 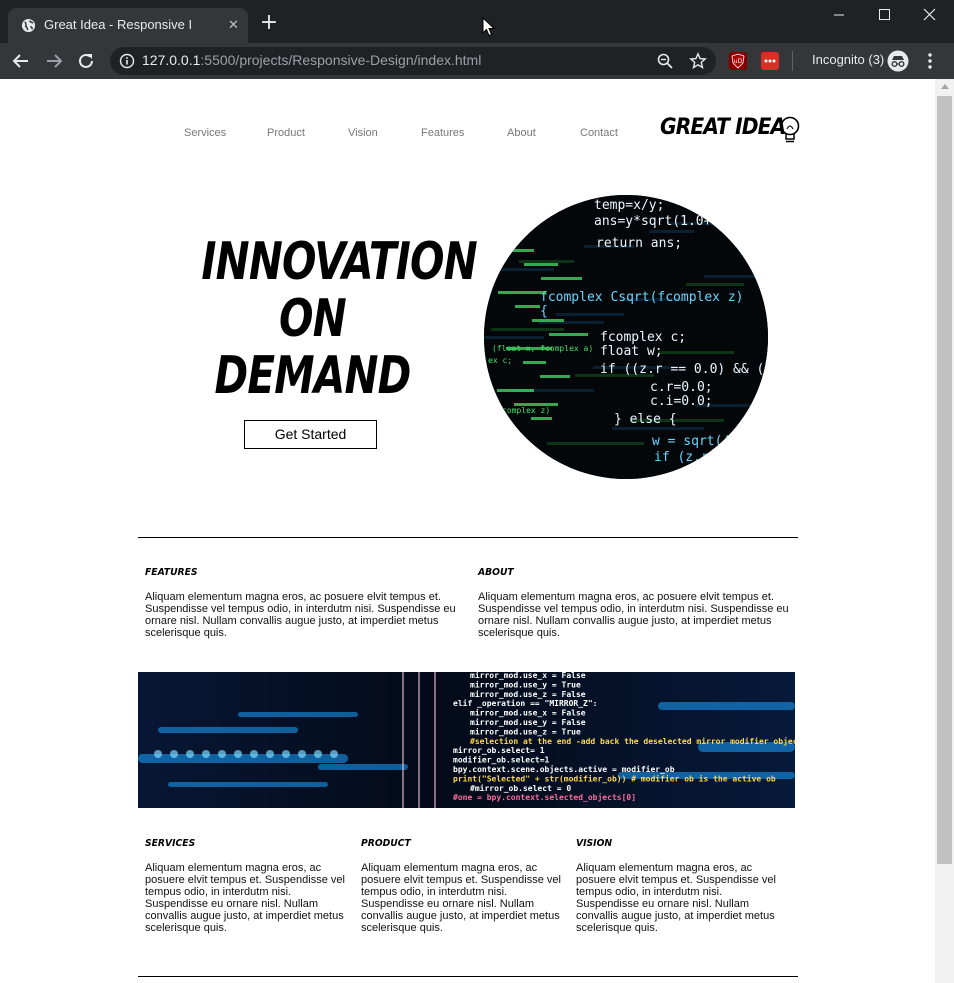 What do you see at coordinates (171, 60) in the screenshot?
I see `url-host: 127.0.0.1` at bounding box center [171, 60].